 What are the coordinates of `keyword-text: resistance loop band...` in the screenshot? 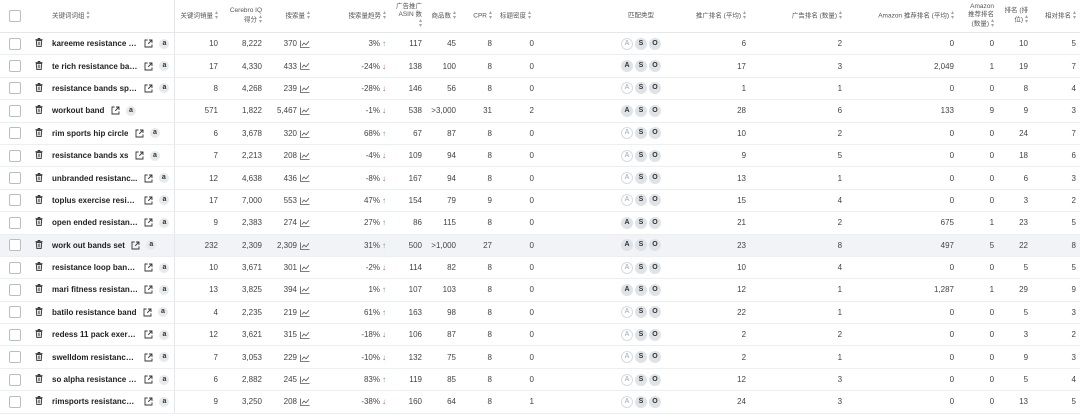 It's located at (95, 267).